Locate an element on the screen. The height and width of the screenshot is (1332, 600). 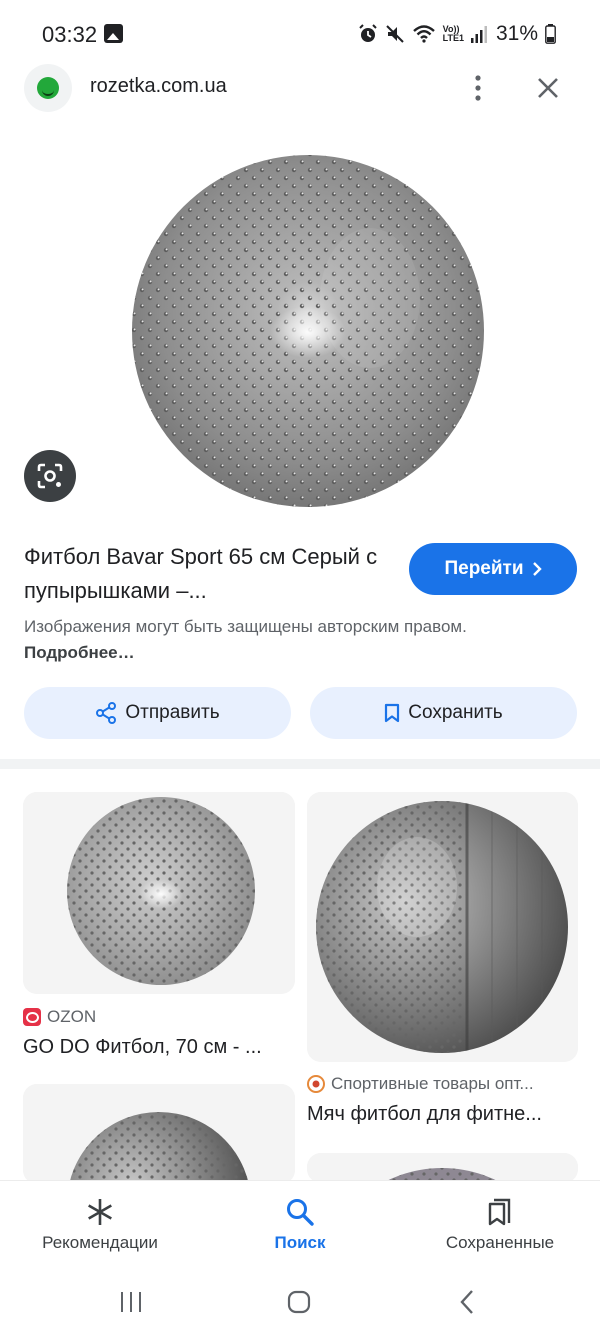
system-navigation-bar is located at coordinates (300, 1302).